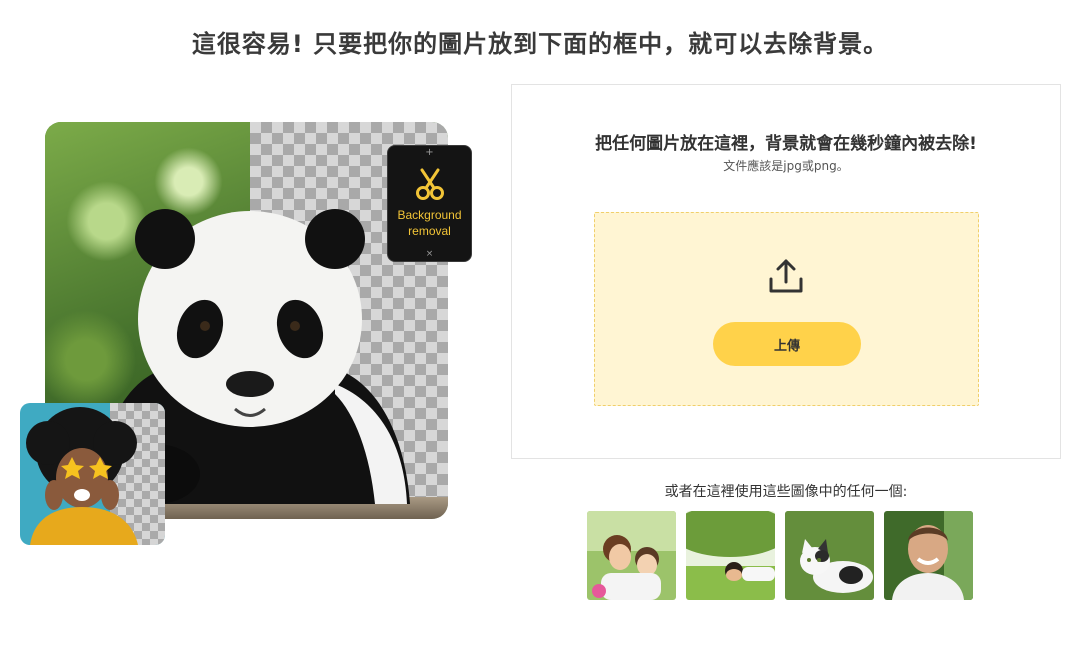 This screenshot has width=1080, height=645. I want to click on sample-image-person-grass, so click(730, 555).